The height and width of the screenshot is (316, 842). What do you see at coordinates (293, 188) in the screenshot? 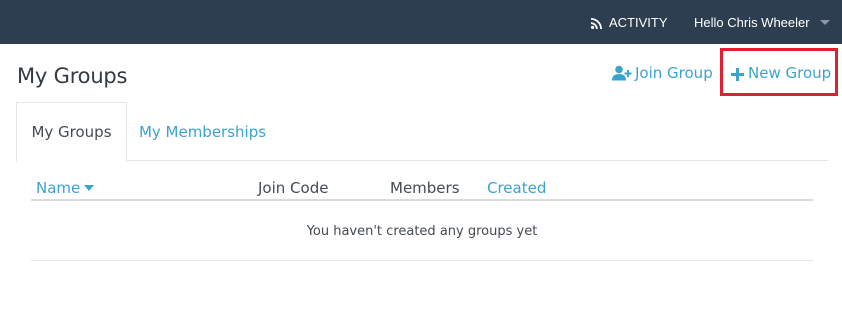
I see `column-header-join-code: Join Code` at bounding box center [293, 188].